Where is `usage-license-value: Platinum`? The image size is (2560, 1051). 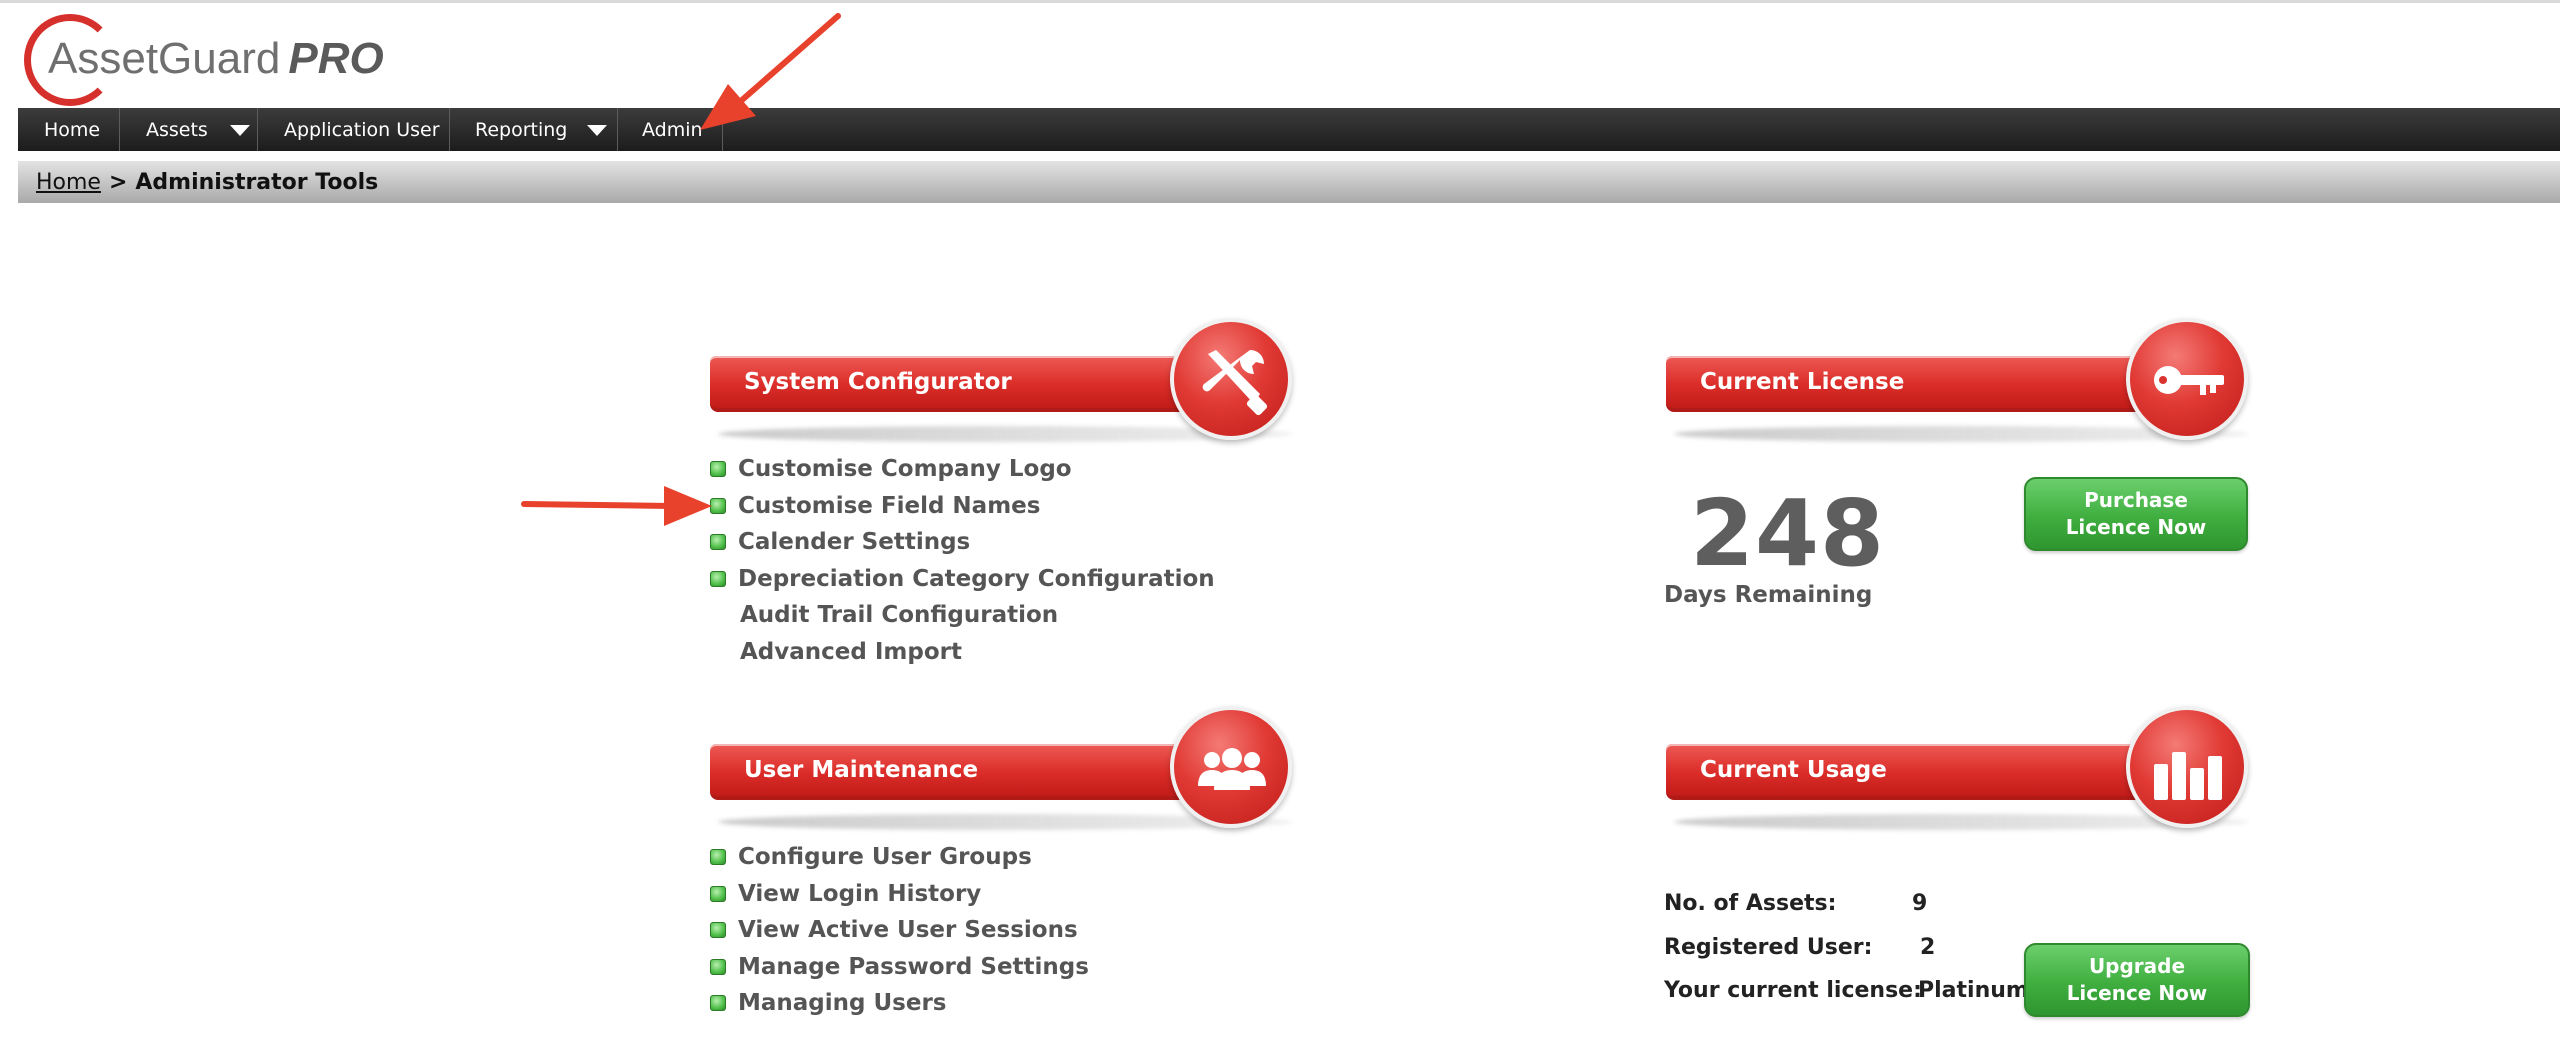
usage-license-value: Platinum is located at coordinates (1973, 990).